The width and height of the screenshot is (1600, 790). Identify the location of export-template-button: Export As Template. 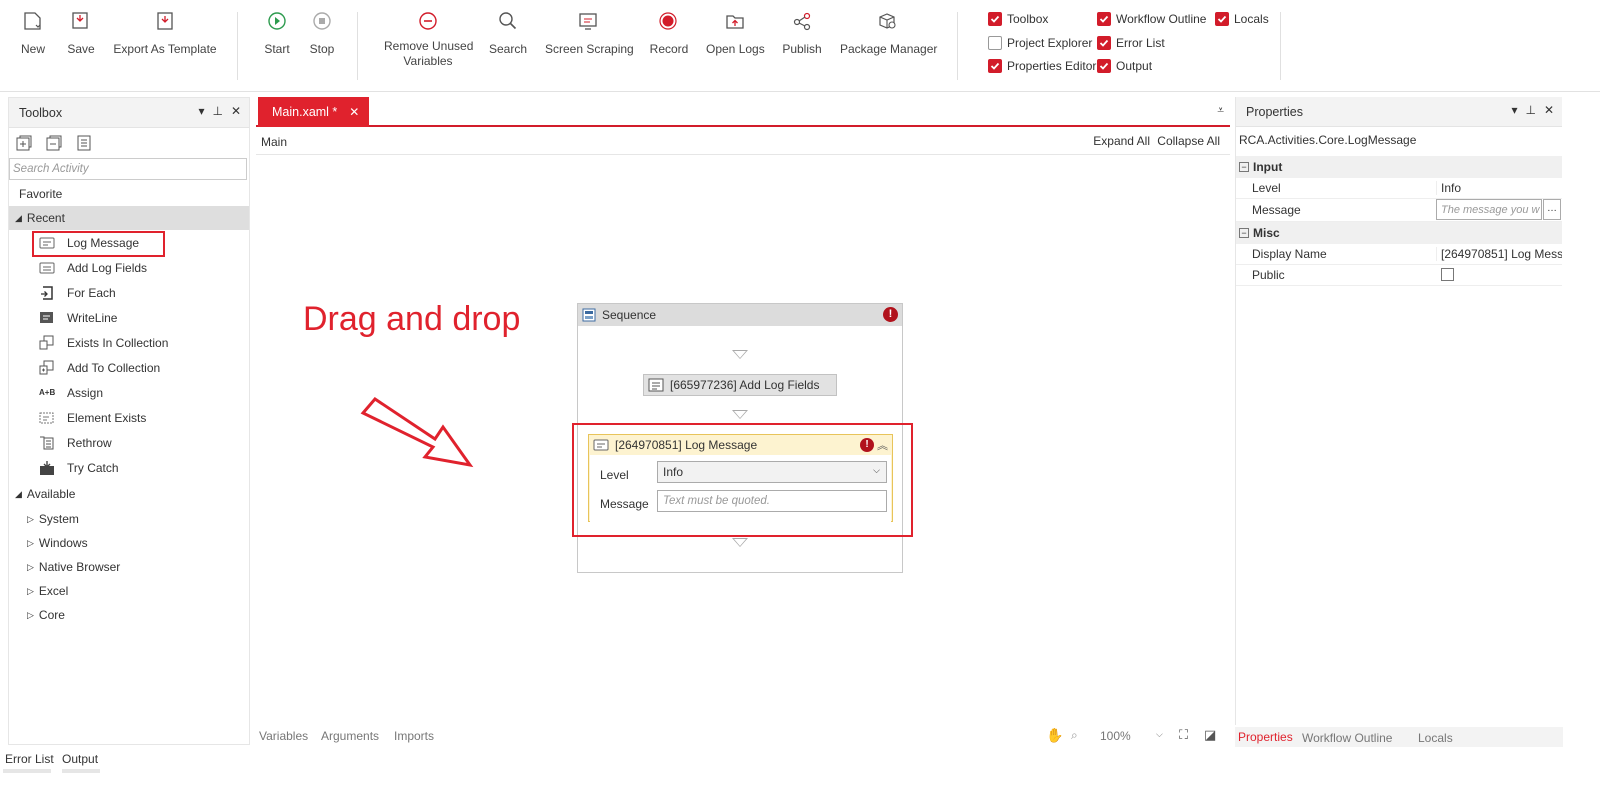
(165, 33).